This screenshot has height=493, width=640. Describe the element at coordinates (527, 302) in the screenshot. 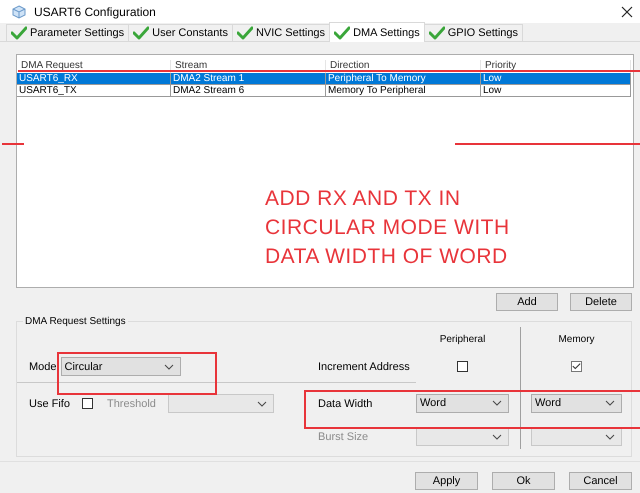

I see `table-button: Add` at that location.